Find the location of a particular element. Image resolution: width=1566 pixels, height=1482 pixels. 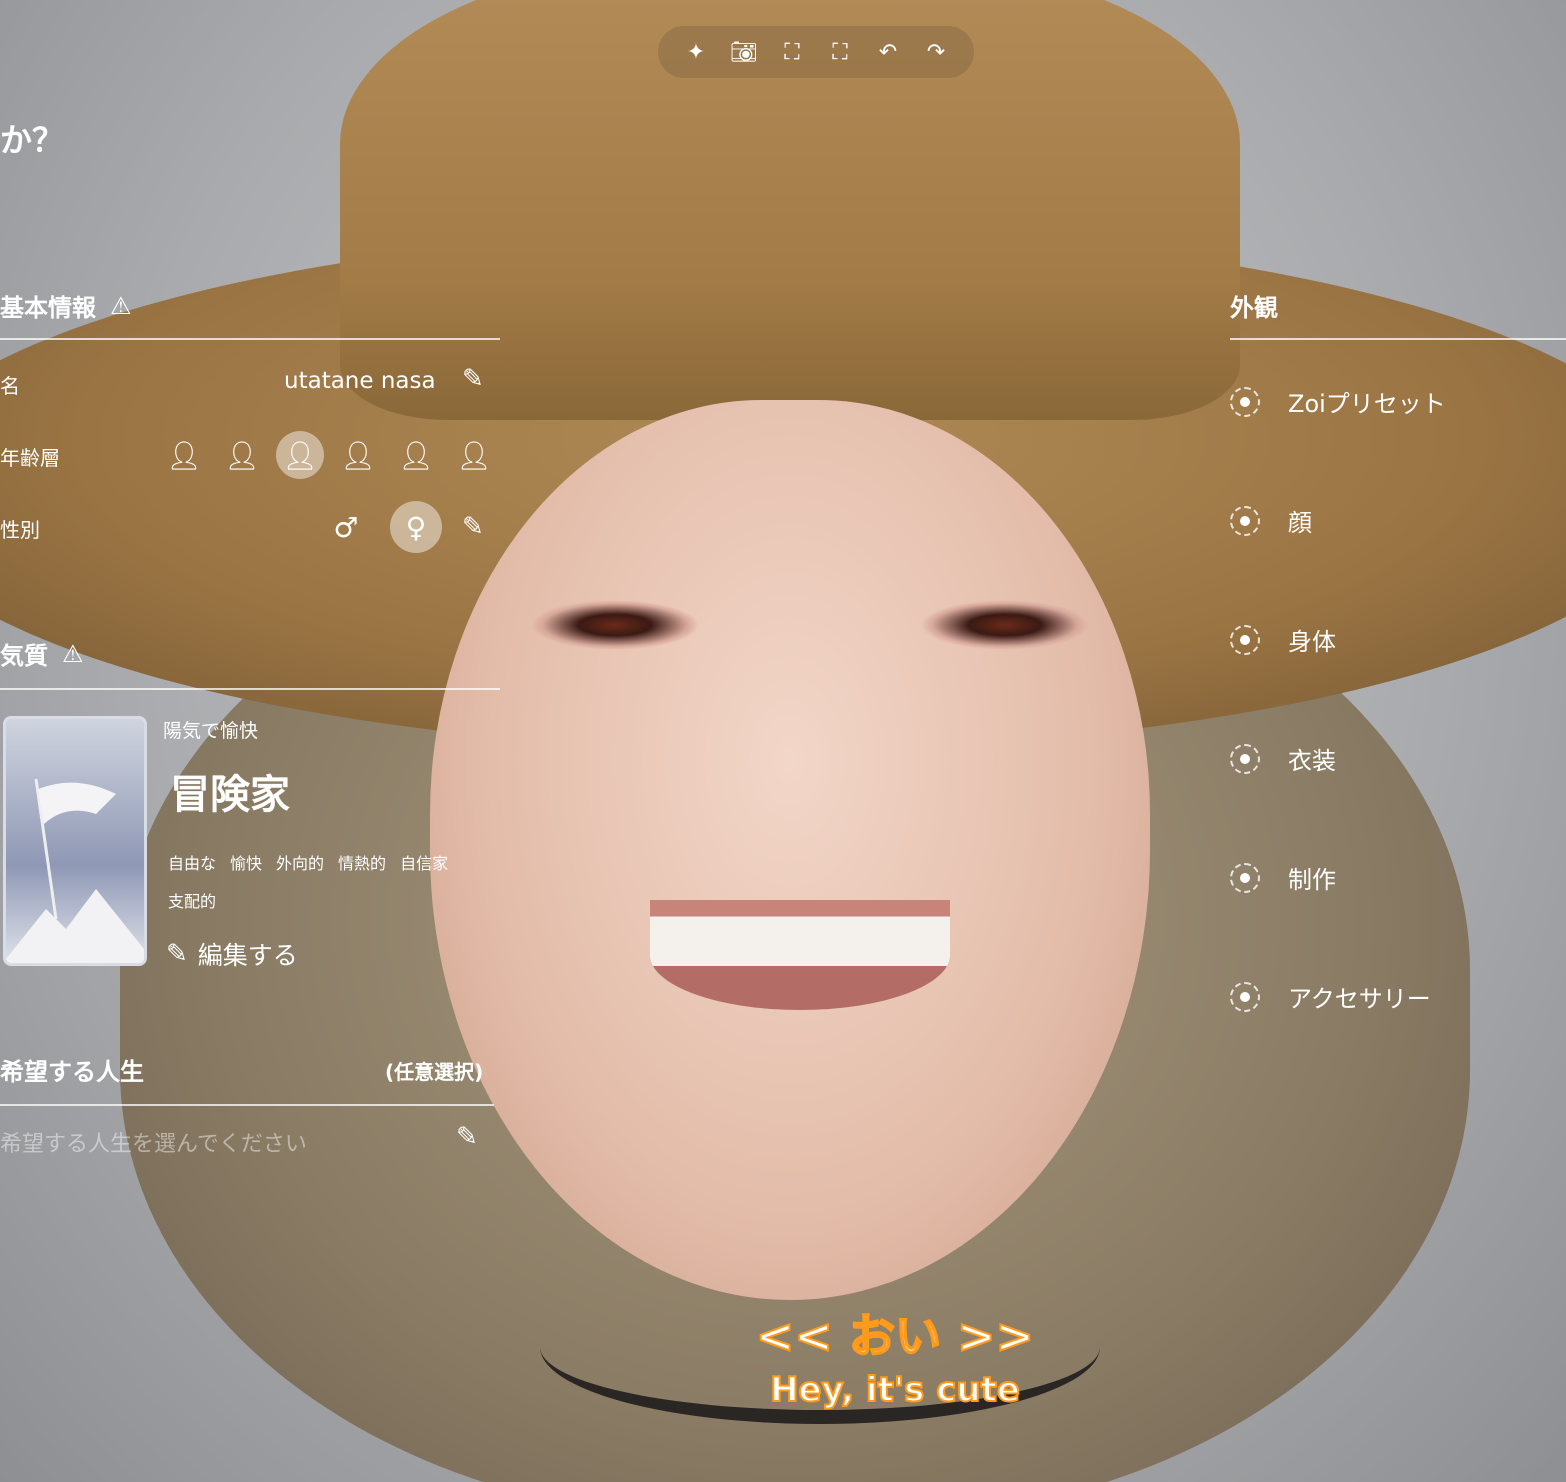

name-label: 名 is located at coordinates (10, 386).